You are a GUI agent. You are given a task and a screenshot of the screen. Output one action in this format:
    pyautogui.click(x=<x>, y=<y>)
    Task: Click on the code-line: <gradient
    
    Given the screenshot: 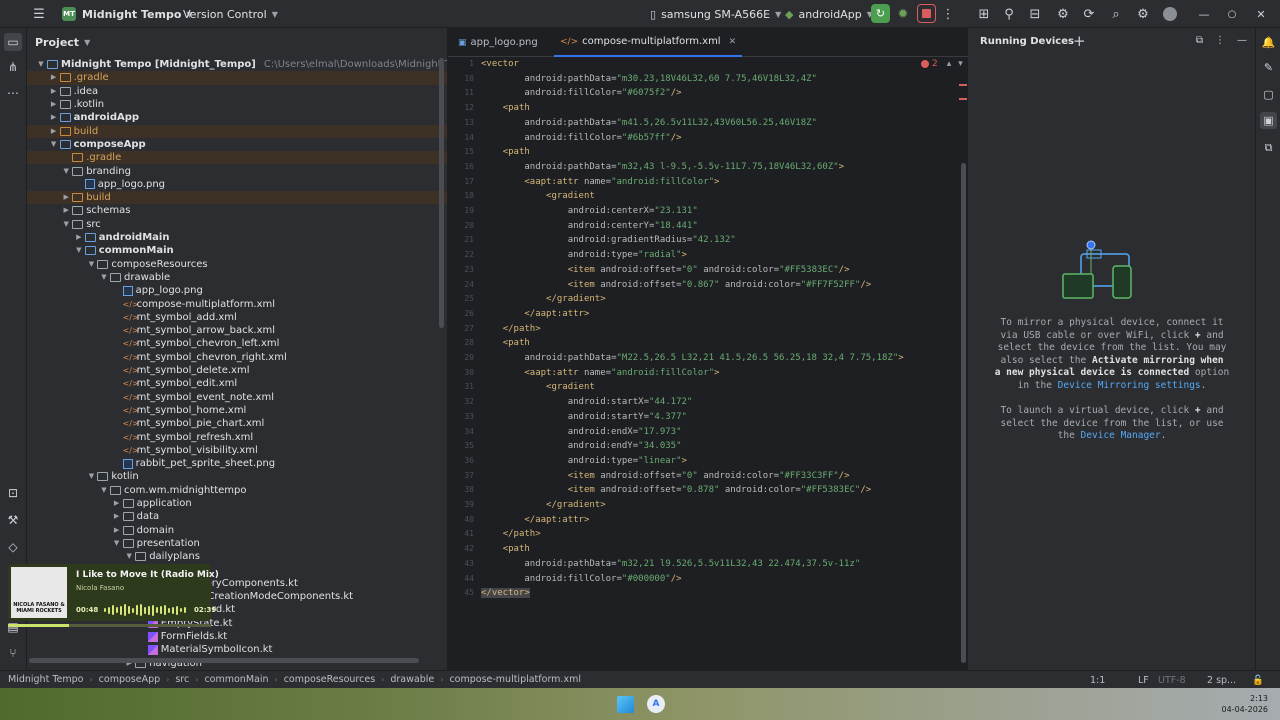 What is the action you would take?
    pyautogui.click(x=538, y=387)
    